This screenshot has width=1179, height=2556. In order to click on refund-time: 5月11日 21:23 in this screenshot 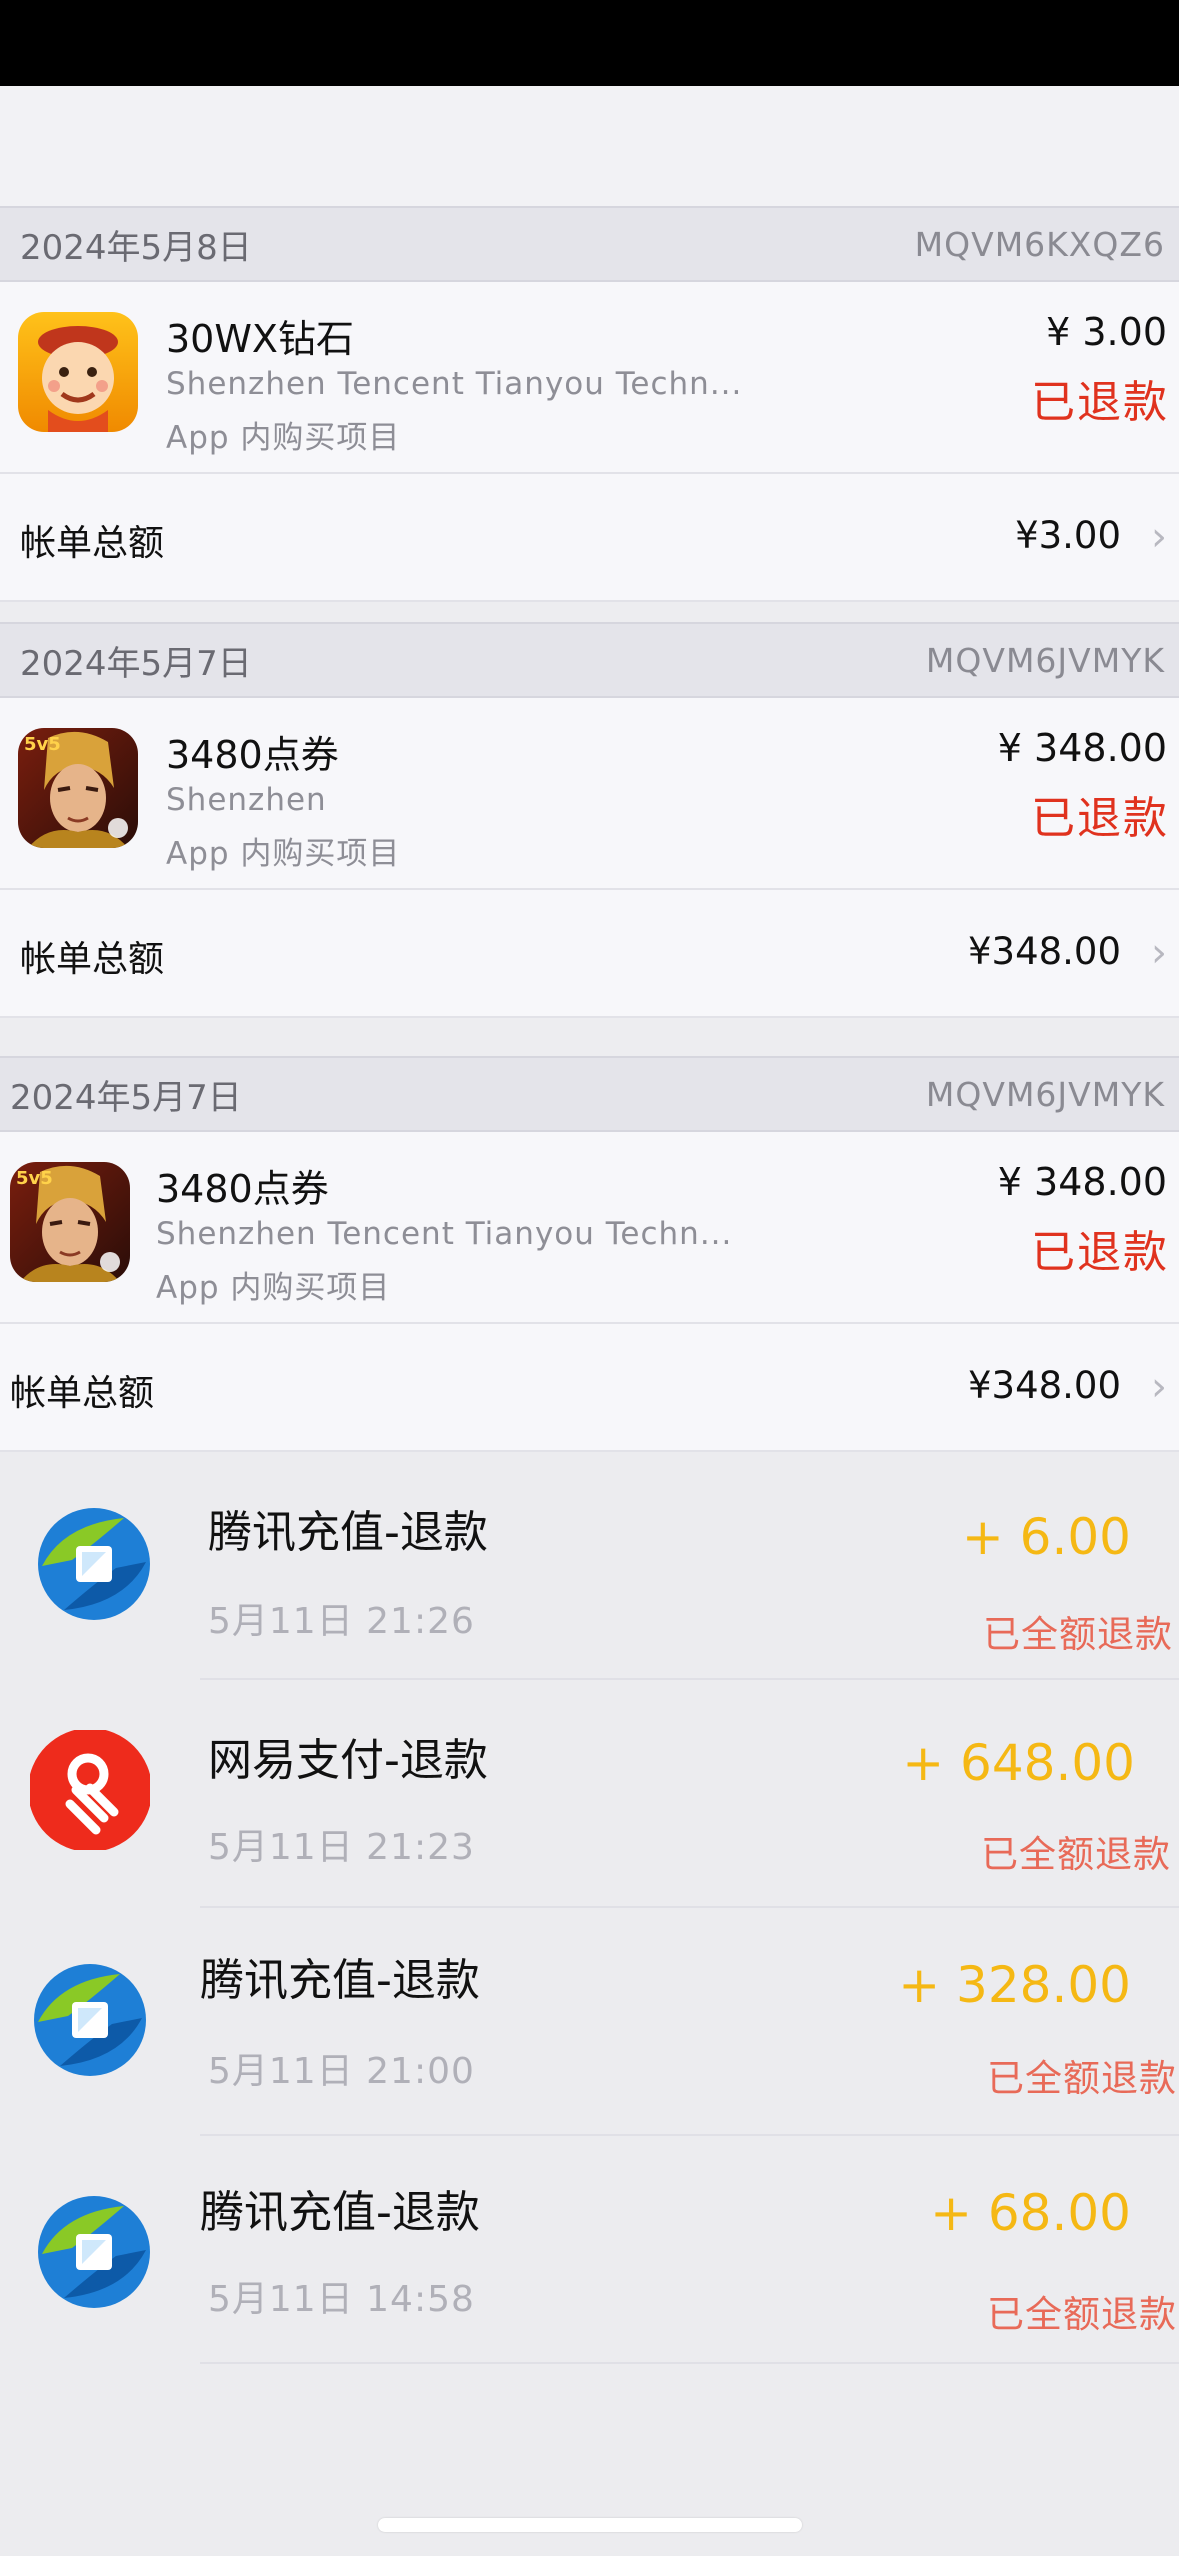, I will do `click(341, 1847)`.